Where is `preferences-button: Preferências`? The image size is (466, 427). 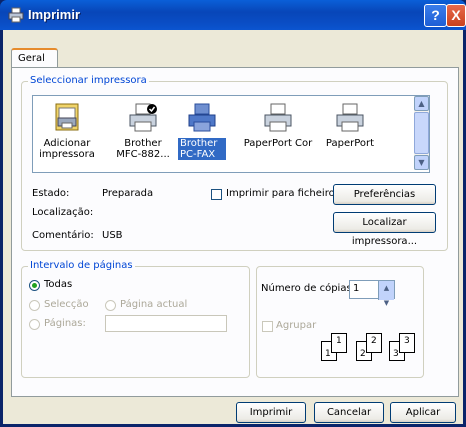
preferences-button: Preferências is located at coordinates (384, 194).